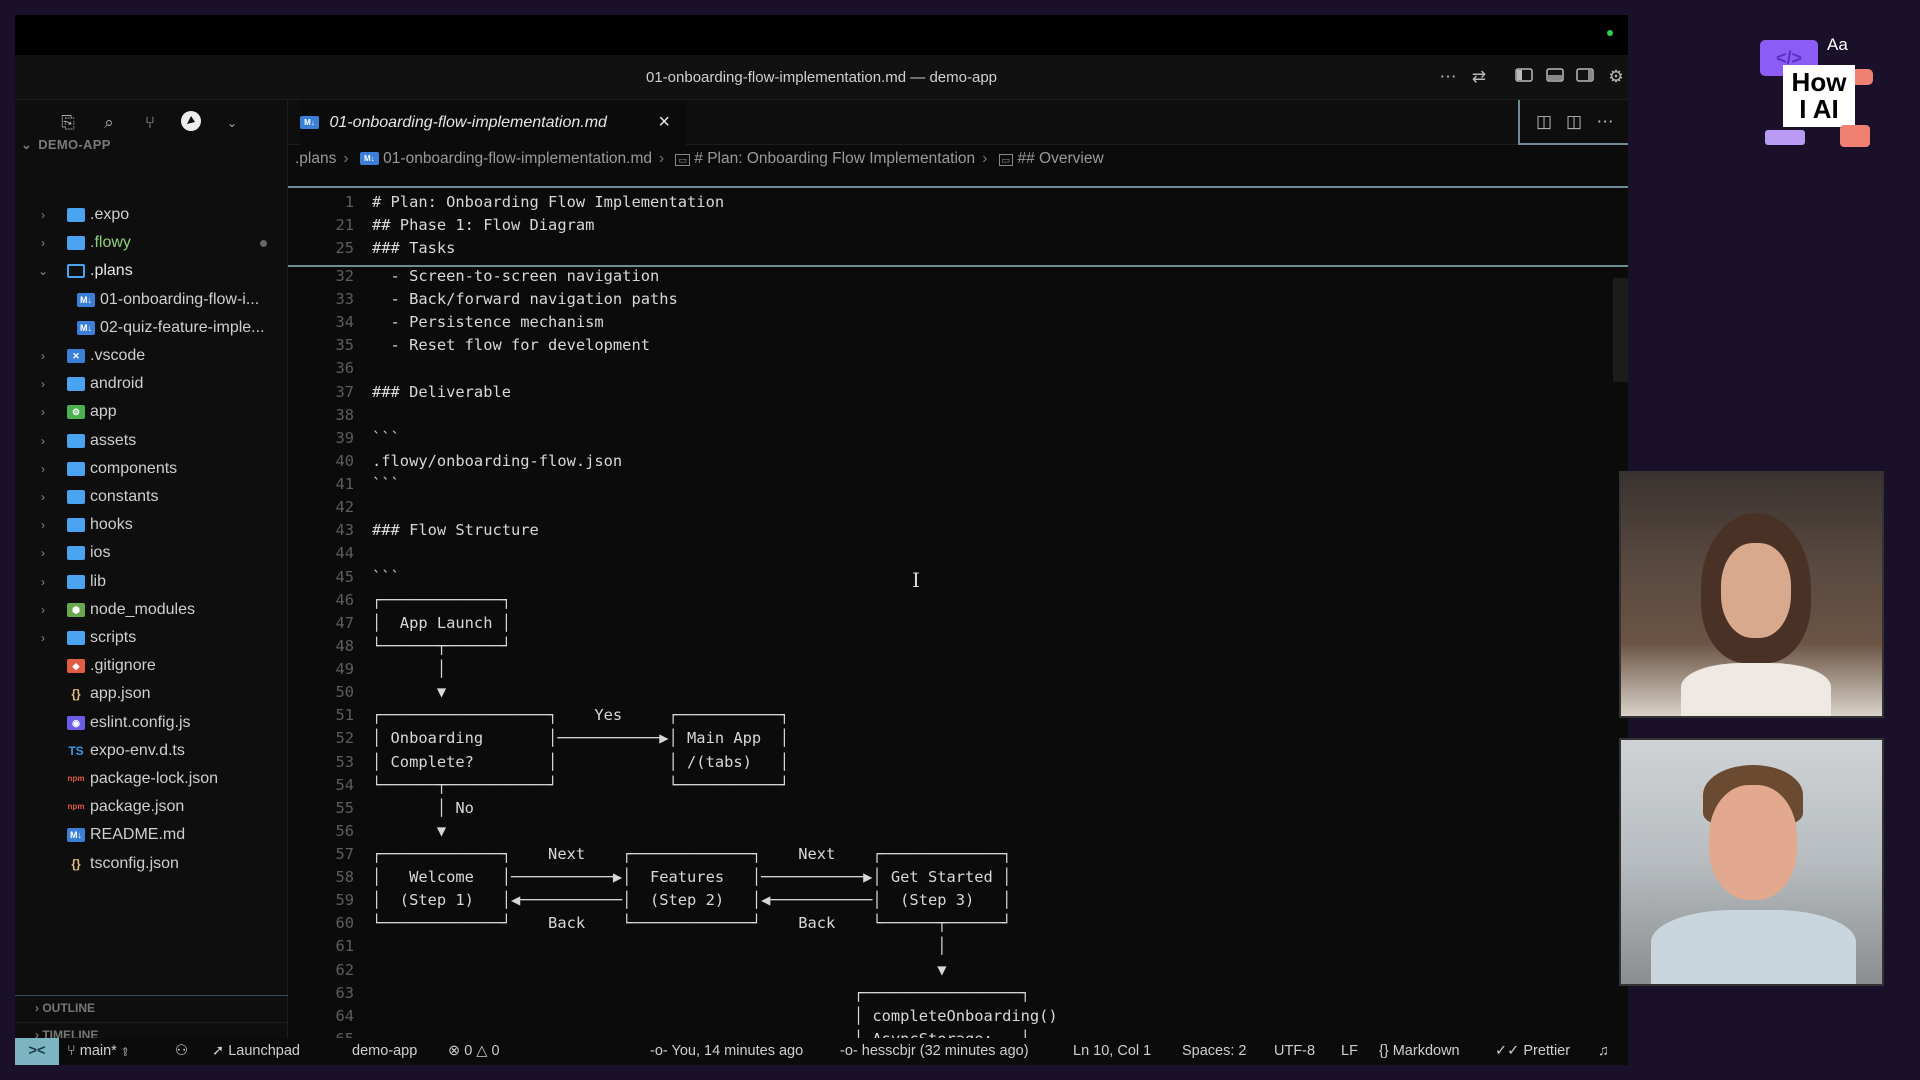  What do you see at coordinates (441, 391) in the screenshot?
I see `line-text: ### Deliverable` at bounding box center [441, 391].